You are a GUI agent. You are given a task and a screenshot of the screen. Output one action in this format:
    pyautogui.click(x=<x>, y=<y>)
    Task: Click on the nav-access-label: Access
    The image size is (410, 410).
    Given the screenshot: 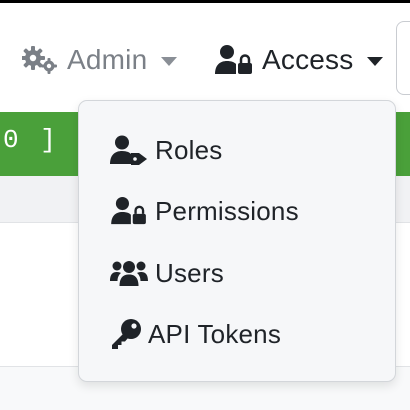 What is the action you would take?
    pyautogui.click(x=308, y=59)
    